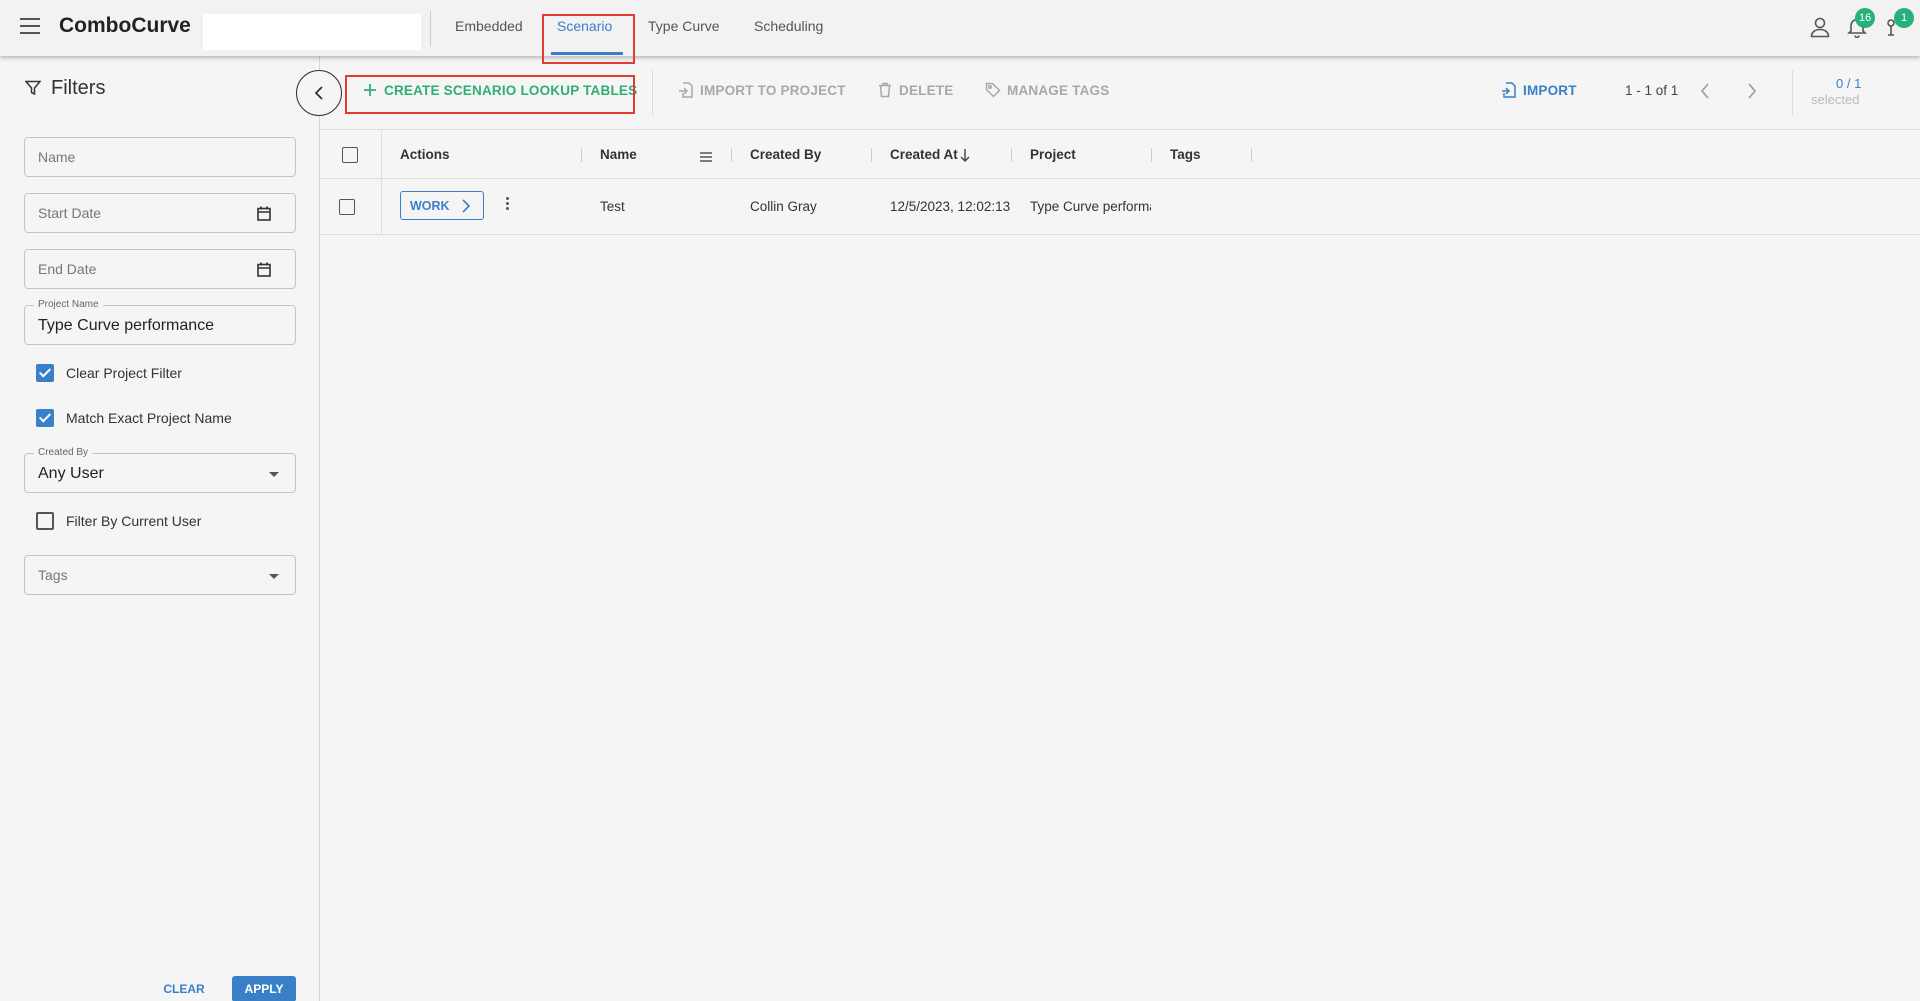  Describe the element at coordinates (1707, 91) in the screenshot. I see `prev-page-icon` at that location.